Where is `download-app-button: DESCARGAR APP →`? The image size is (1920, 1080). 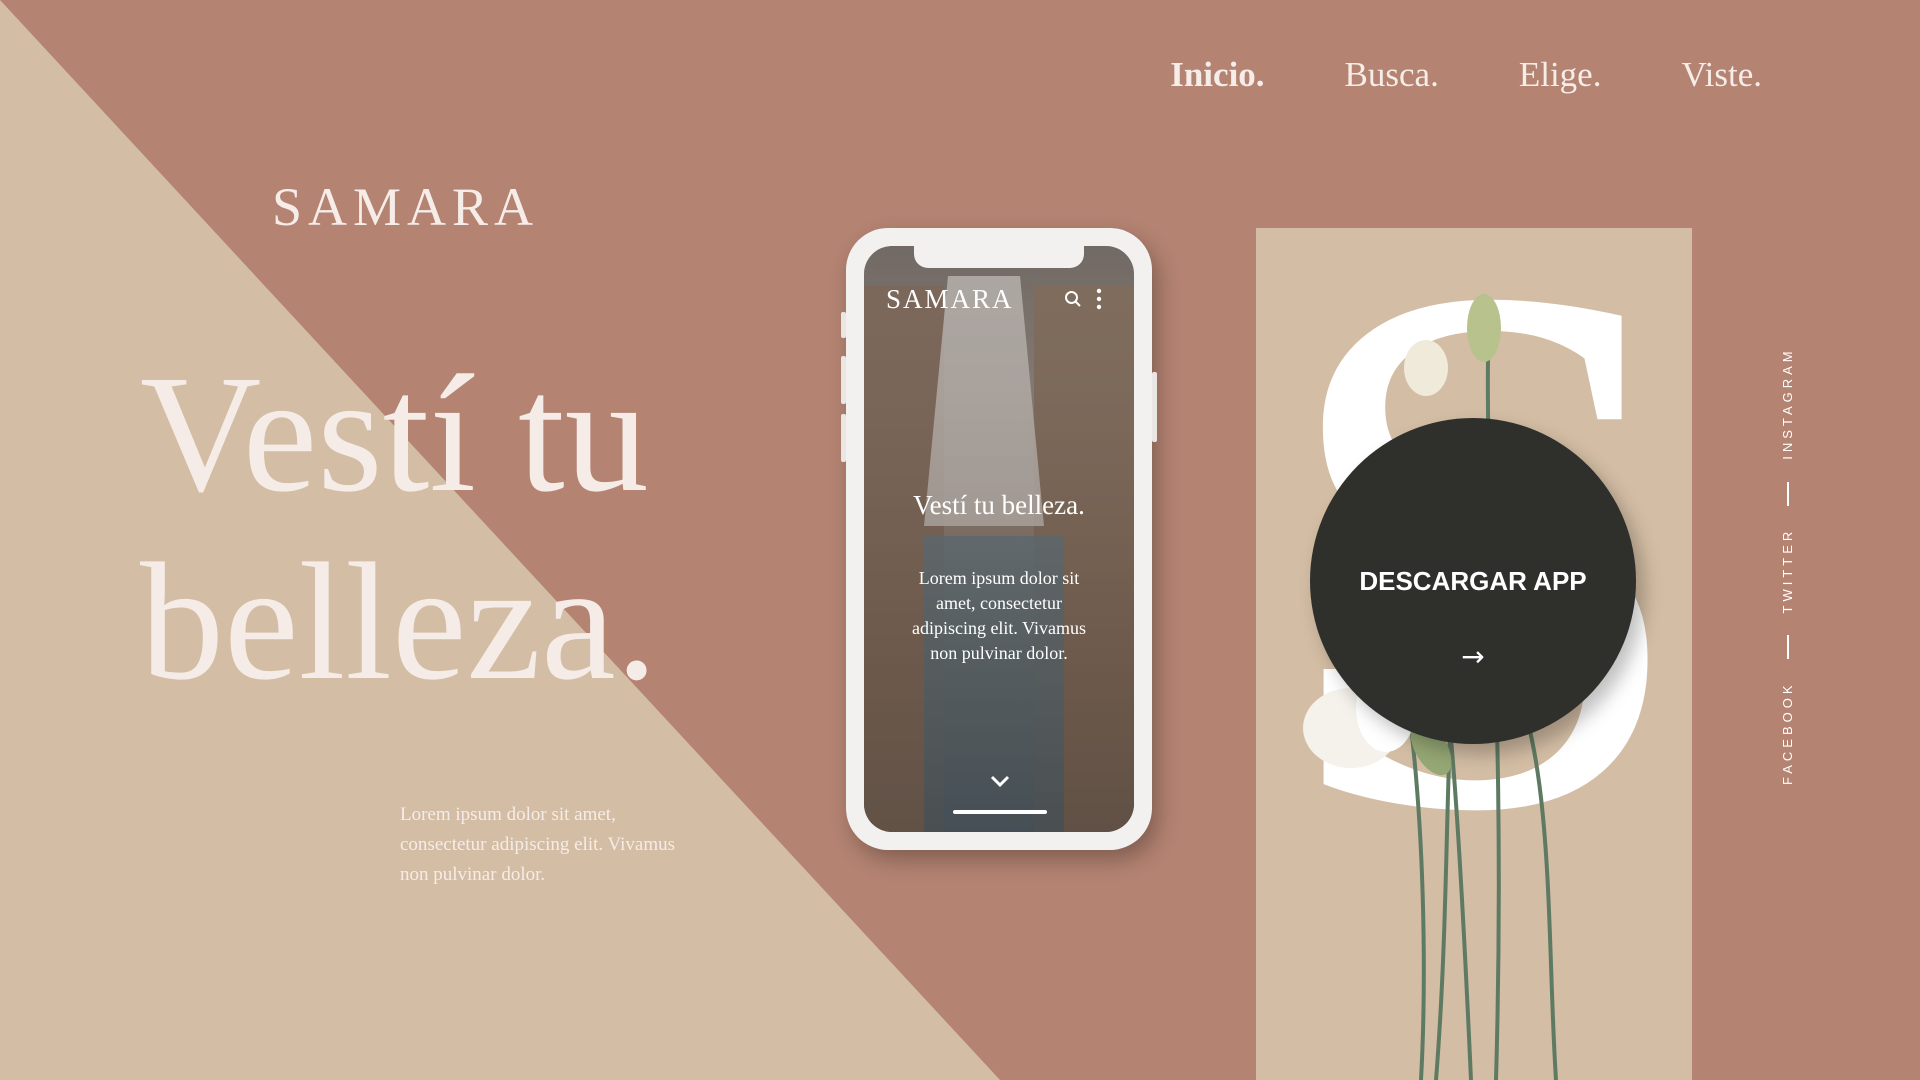 download-app-button: DESCARGAR APP → is located at coordinates (1473, 581).